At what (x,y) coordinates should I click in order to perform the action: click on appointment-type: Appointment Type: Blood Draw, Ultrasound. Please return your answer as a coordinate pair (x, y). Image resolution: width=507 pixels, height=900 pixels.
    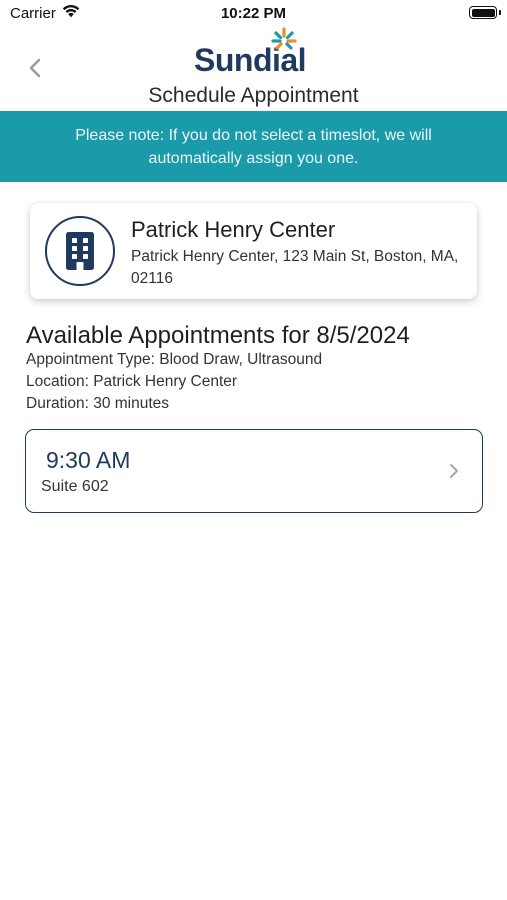
    Looking at the image, I should click on (174, 359).